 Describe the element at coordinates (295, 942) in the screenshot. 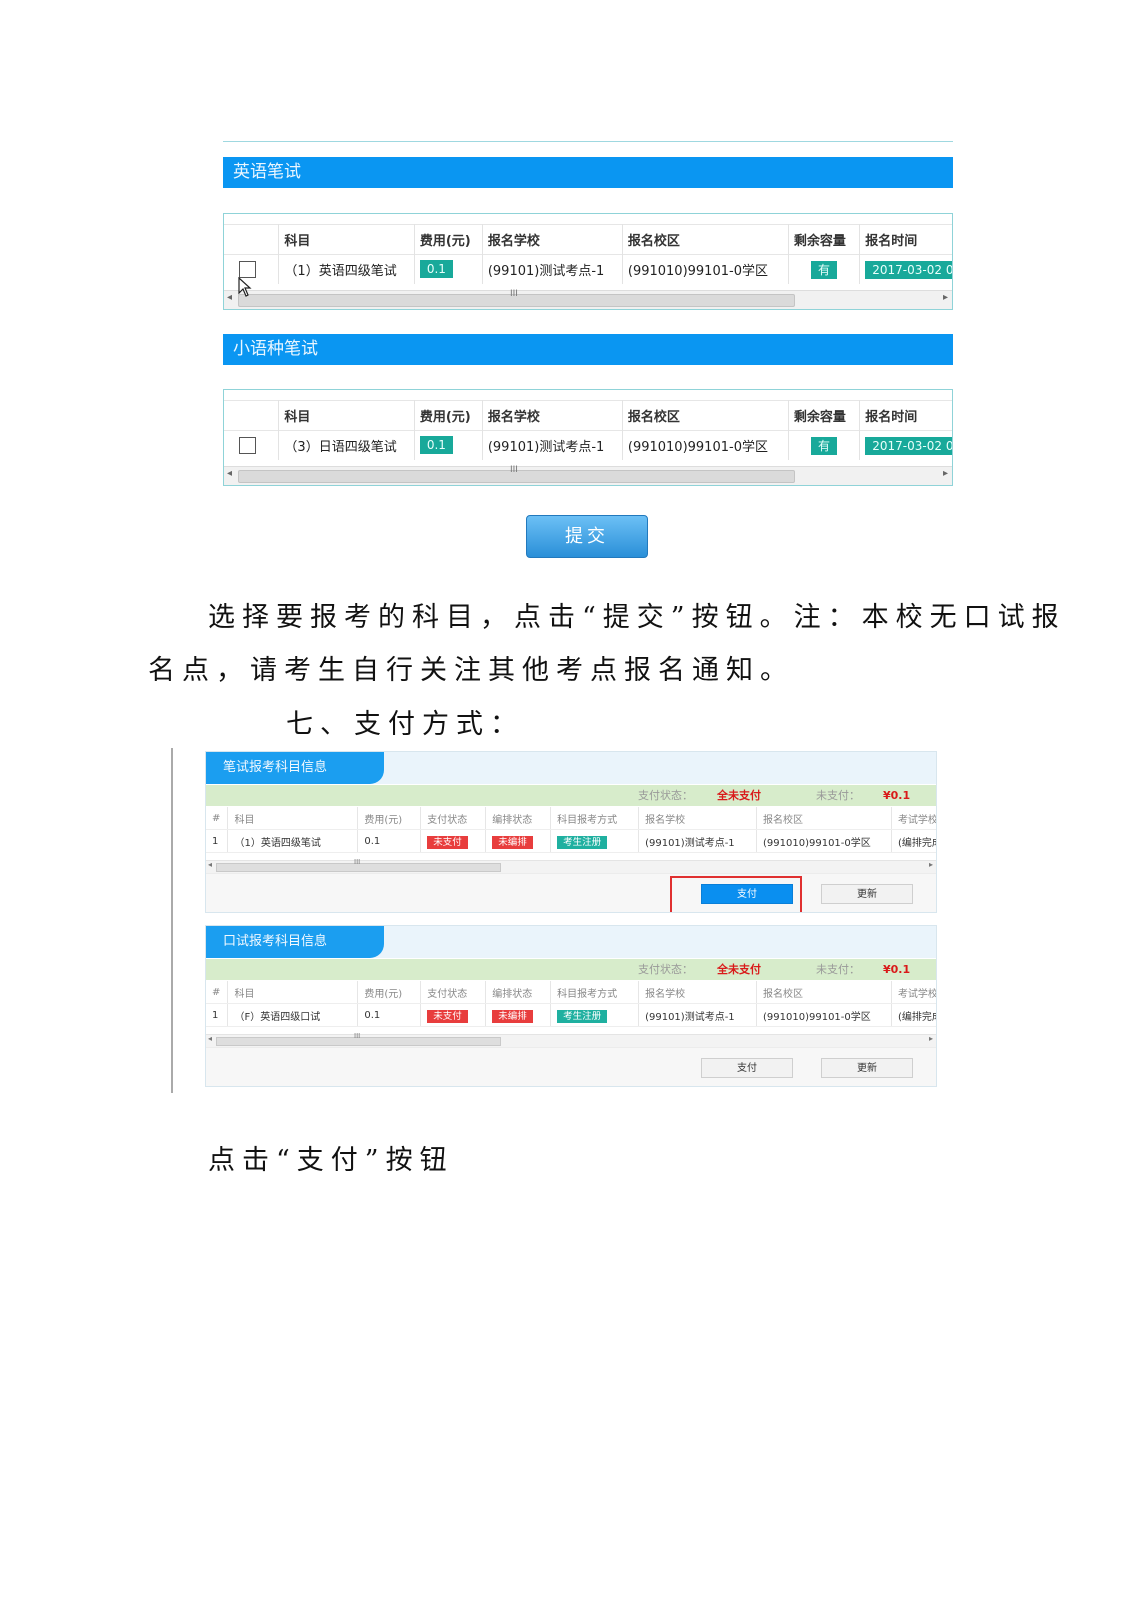

I see `panel-tab: 口试报考科目信息` at that location.